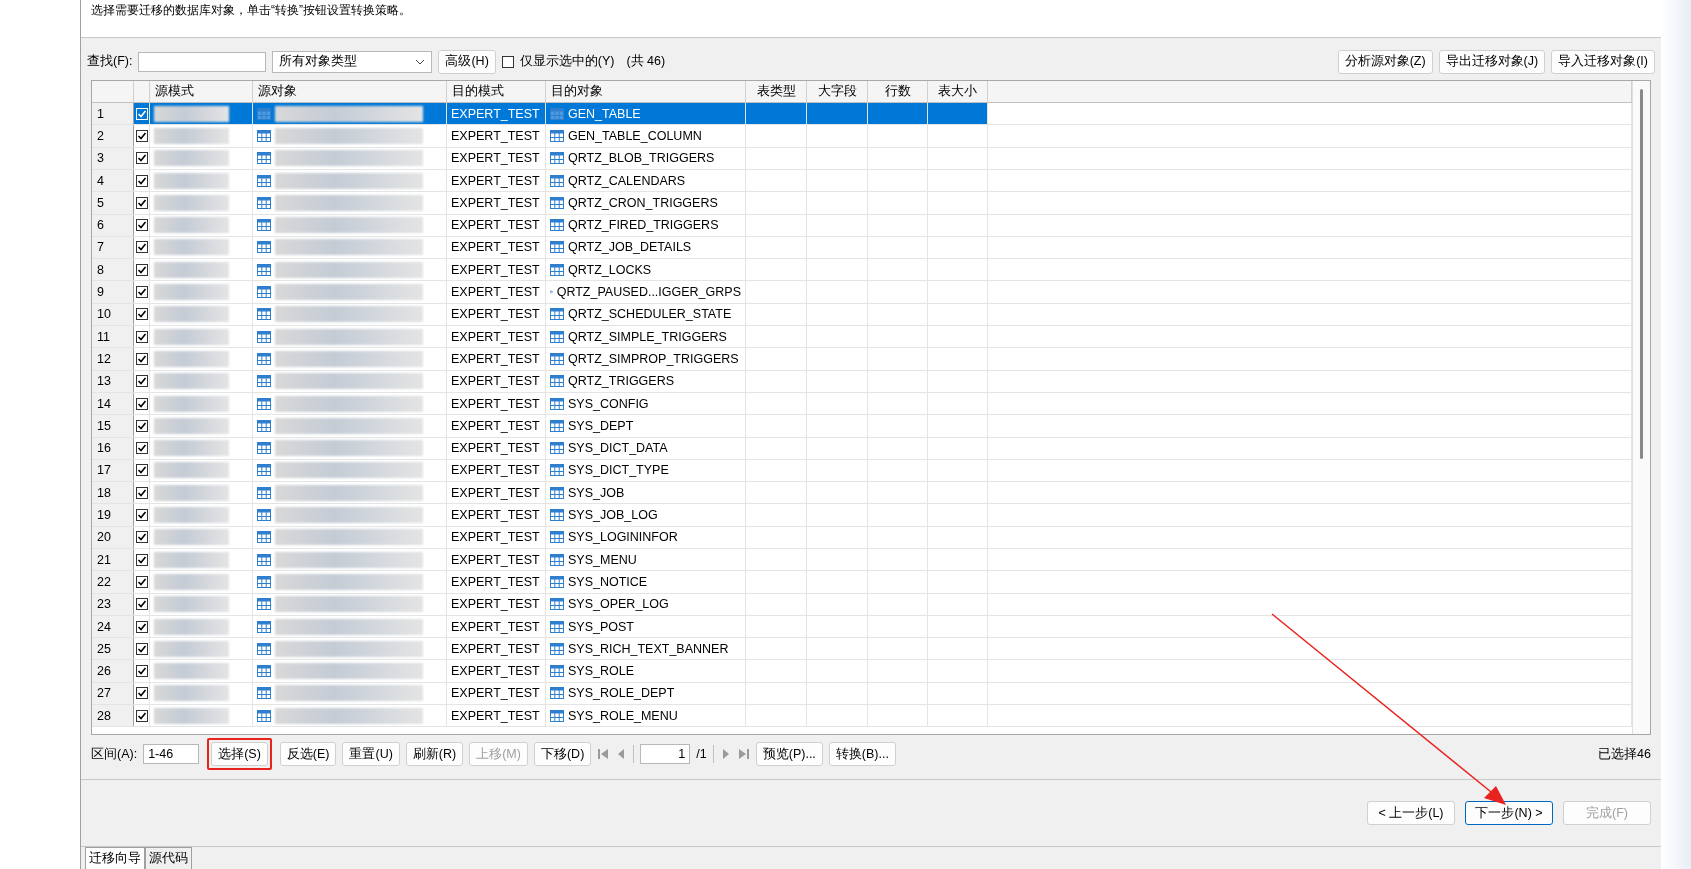  I want to click on action-button: 反选(E), so click(308, 754).